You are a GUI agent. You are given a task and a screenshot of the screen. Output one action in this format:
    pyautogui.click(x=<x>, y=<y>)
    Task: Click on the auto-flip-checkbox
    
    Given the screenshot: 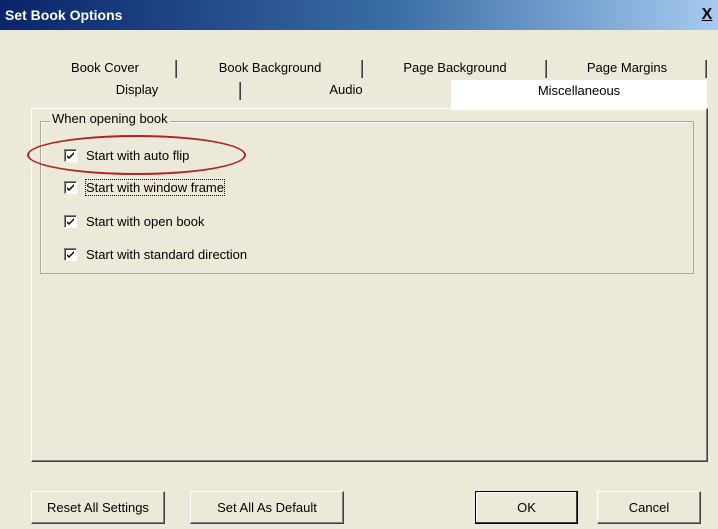 What is the action you would take?
    pyautogui.click(x=70, y=155)
    